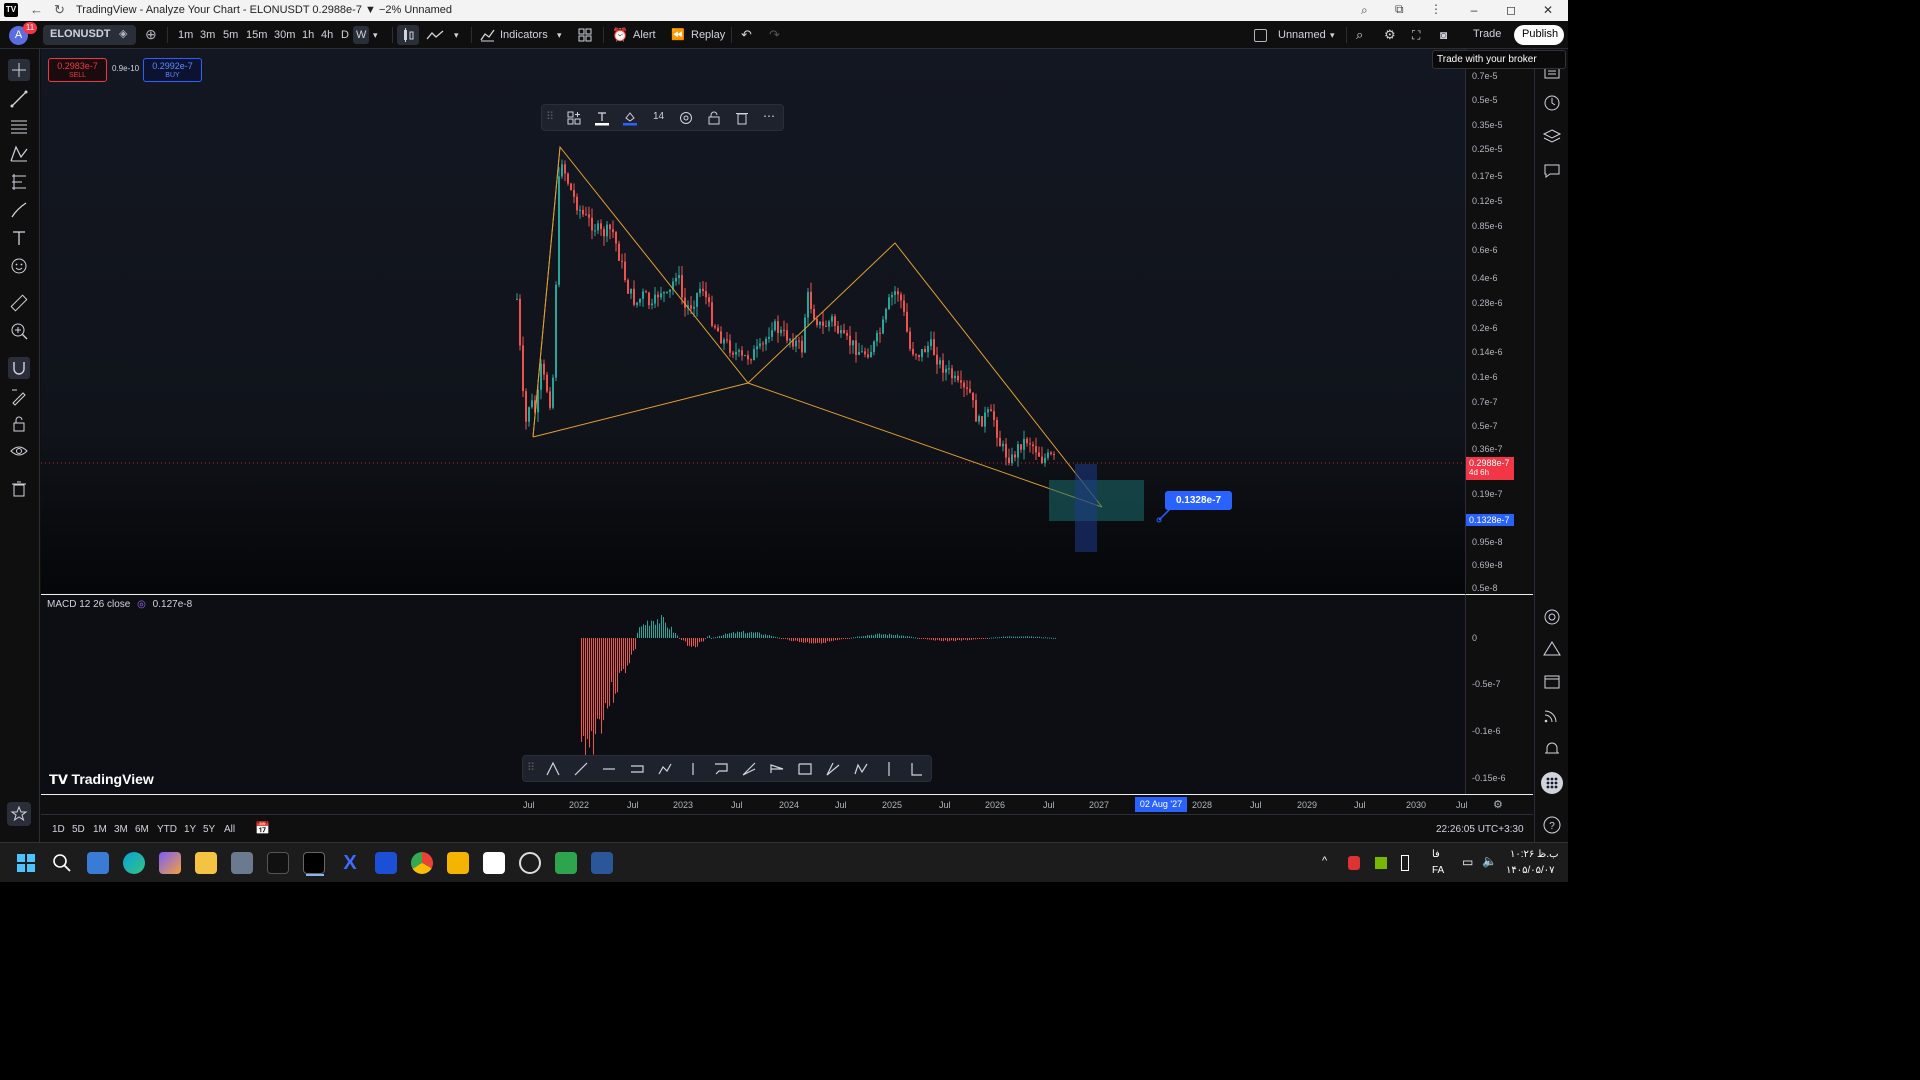 Image resolution: width=1920 pixels, height=1080 pixels. Describe the element at coordinates (121, 829) in the screenshot. I see `range-button-3m: 3M` at that location.